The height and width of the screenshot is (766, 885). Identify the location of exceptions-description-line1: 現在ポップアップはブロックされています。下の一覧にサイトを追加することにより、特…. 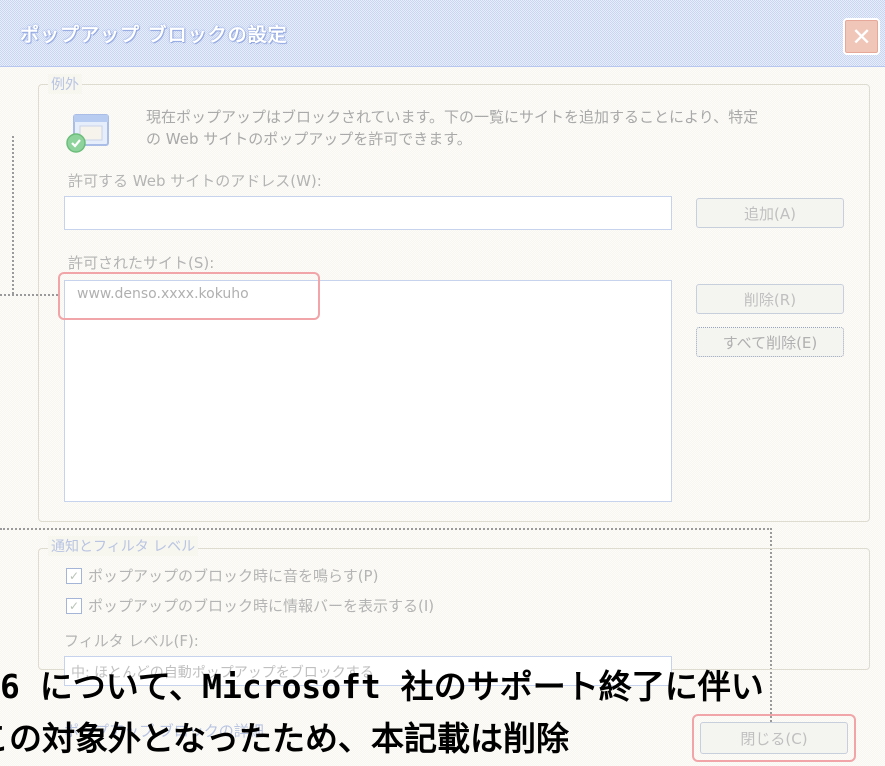
(452, 117).